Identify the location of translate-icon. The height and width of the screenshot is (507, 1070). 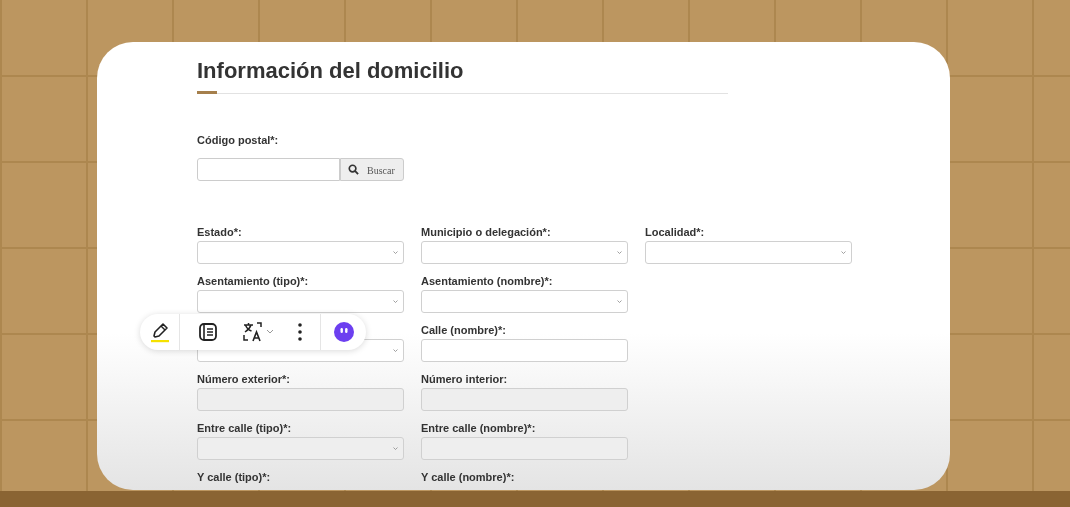
(258, 332).